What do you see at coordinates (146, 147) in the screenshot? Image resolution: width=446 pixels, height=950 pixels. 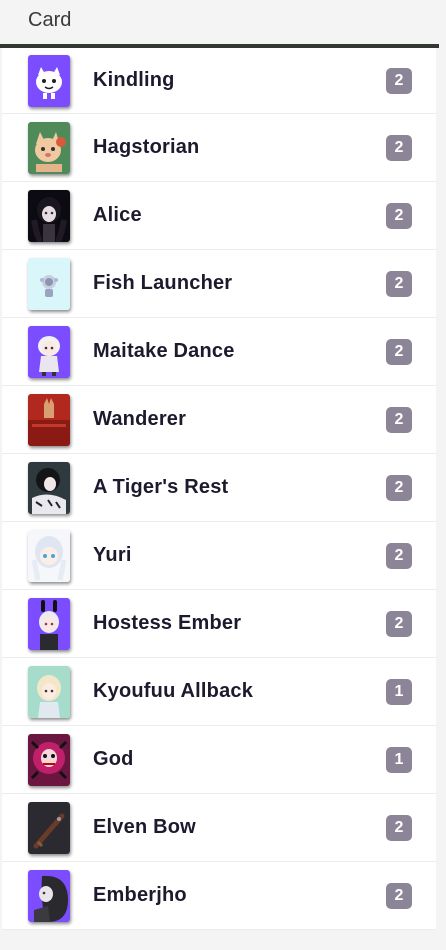 I see `card-name: Hagstorian` at bounding box center [146, 147].